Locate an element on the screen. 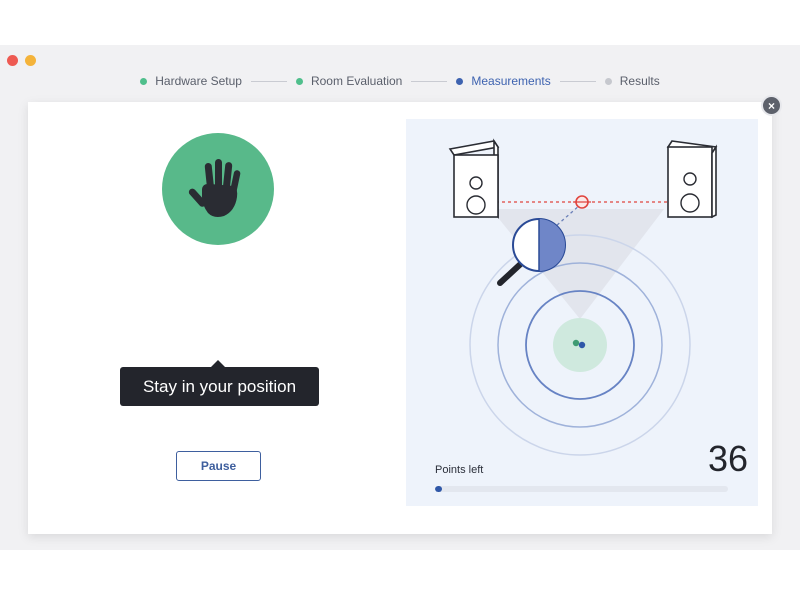 This screenshot has width=800, height=600. points-left-count: 36 is located at coordinates (727, 458).